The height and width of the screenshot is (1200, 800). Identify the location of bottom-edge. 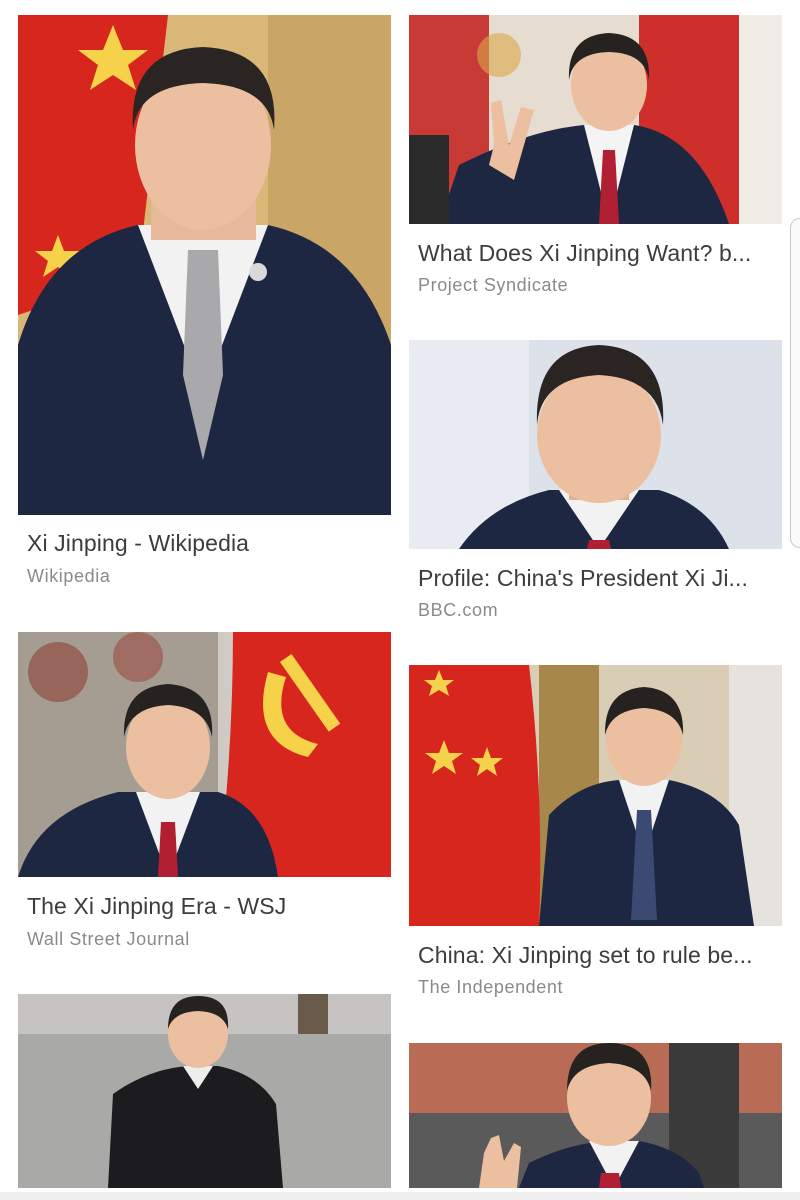
(400, 1196).